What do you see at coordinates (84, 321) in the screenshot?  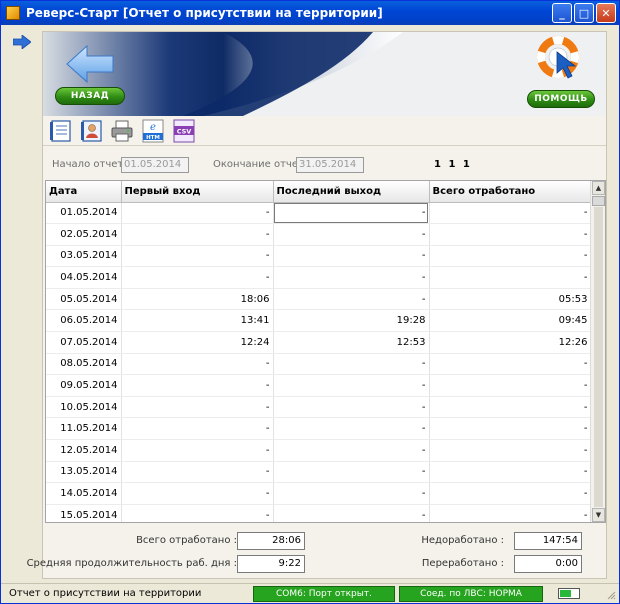 I see `cell-date: 06.05.2014` at bounding box center [84, 321].